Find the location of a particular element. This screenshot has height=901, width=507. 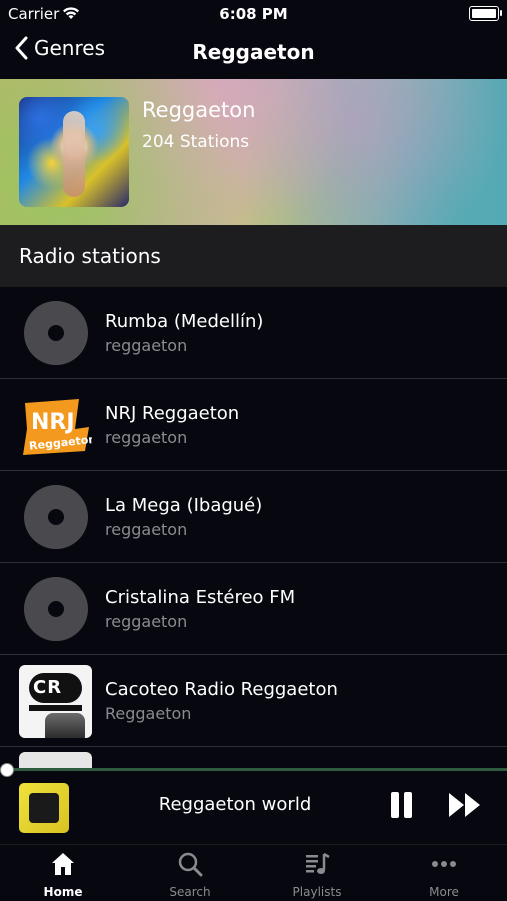

section-title: Radio stations is located at coordinates (90, 256).